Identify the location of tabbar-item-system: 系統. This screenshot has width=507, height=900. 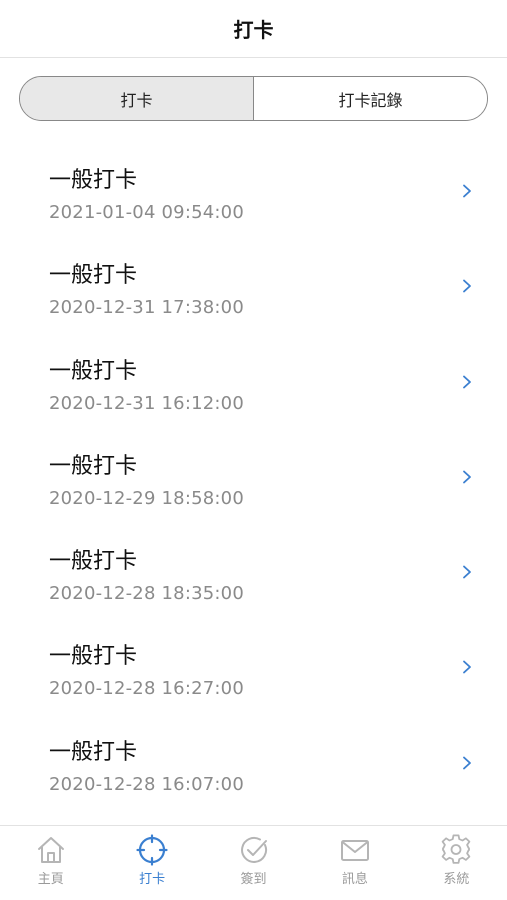
(456, 863).